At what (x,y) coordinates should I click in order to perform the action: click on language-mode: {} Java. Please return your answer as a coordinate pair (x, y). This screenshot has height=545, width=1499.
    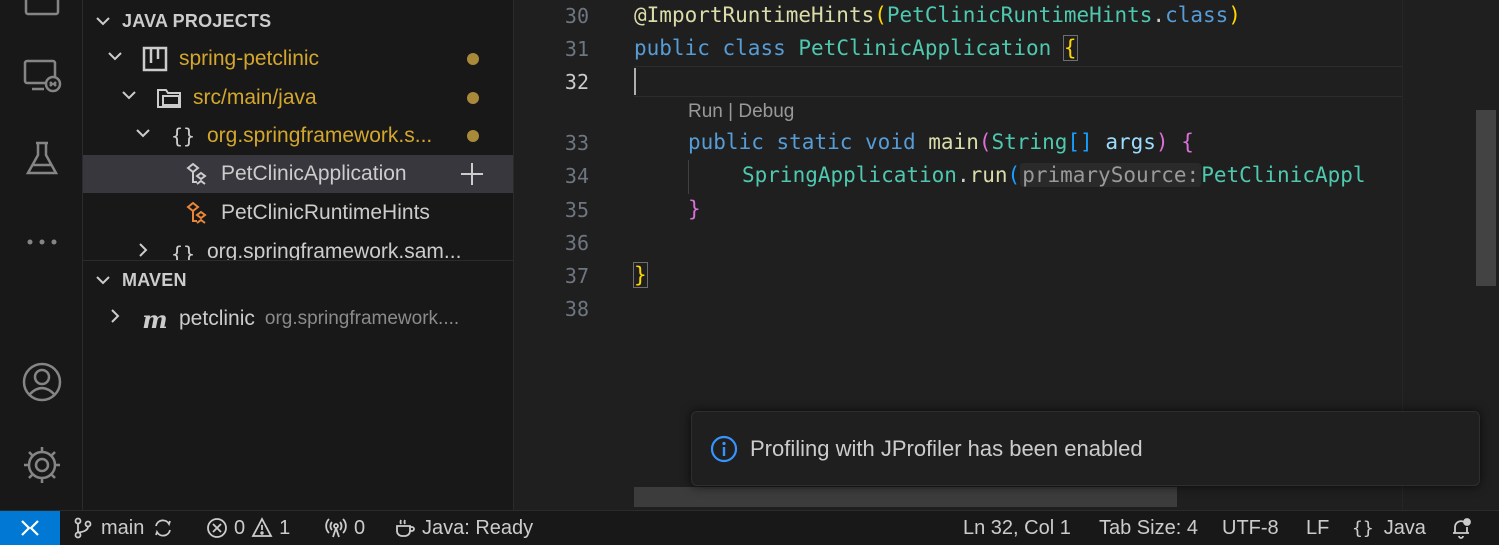
    Looking at the image, I should click on (1389, 528).